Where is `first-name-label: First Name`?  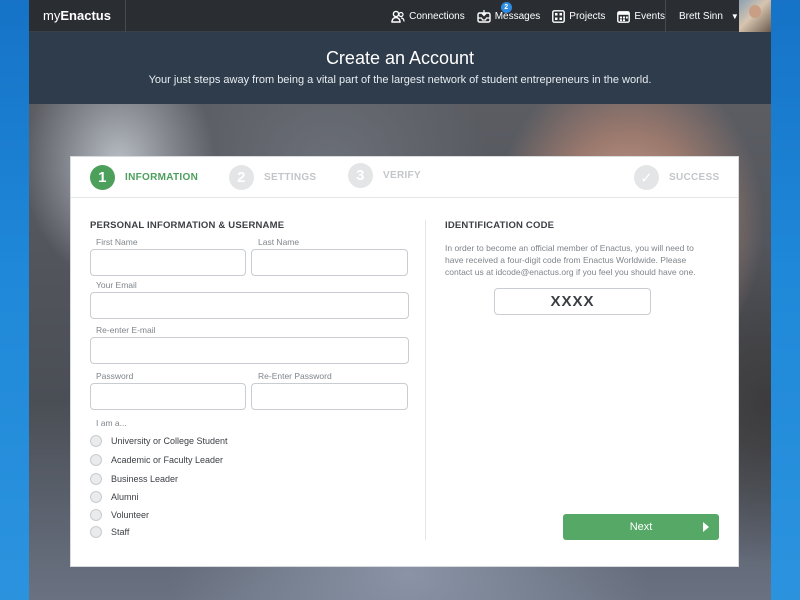
first-name-label: First Name is located at coordinates (117, 242).